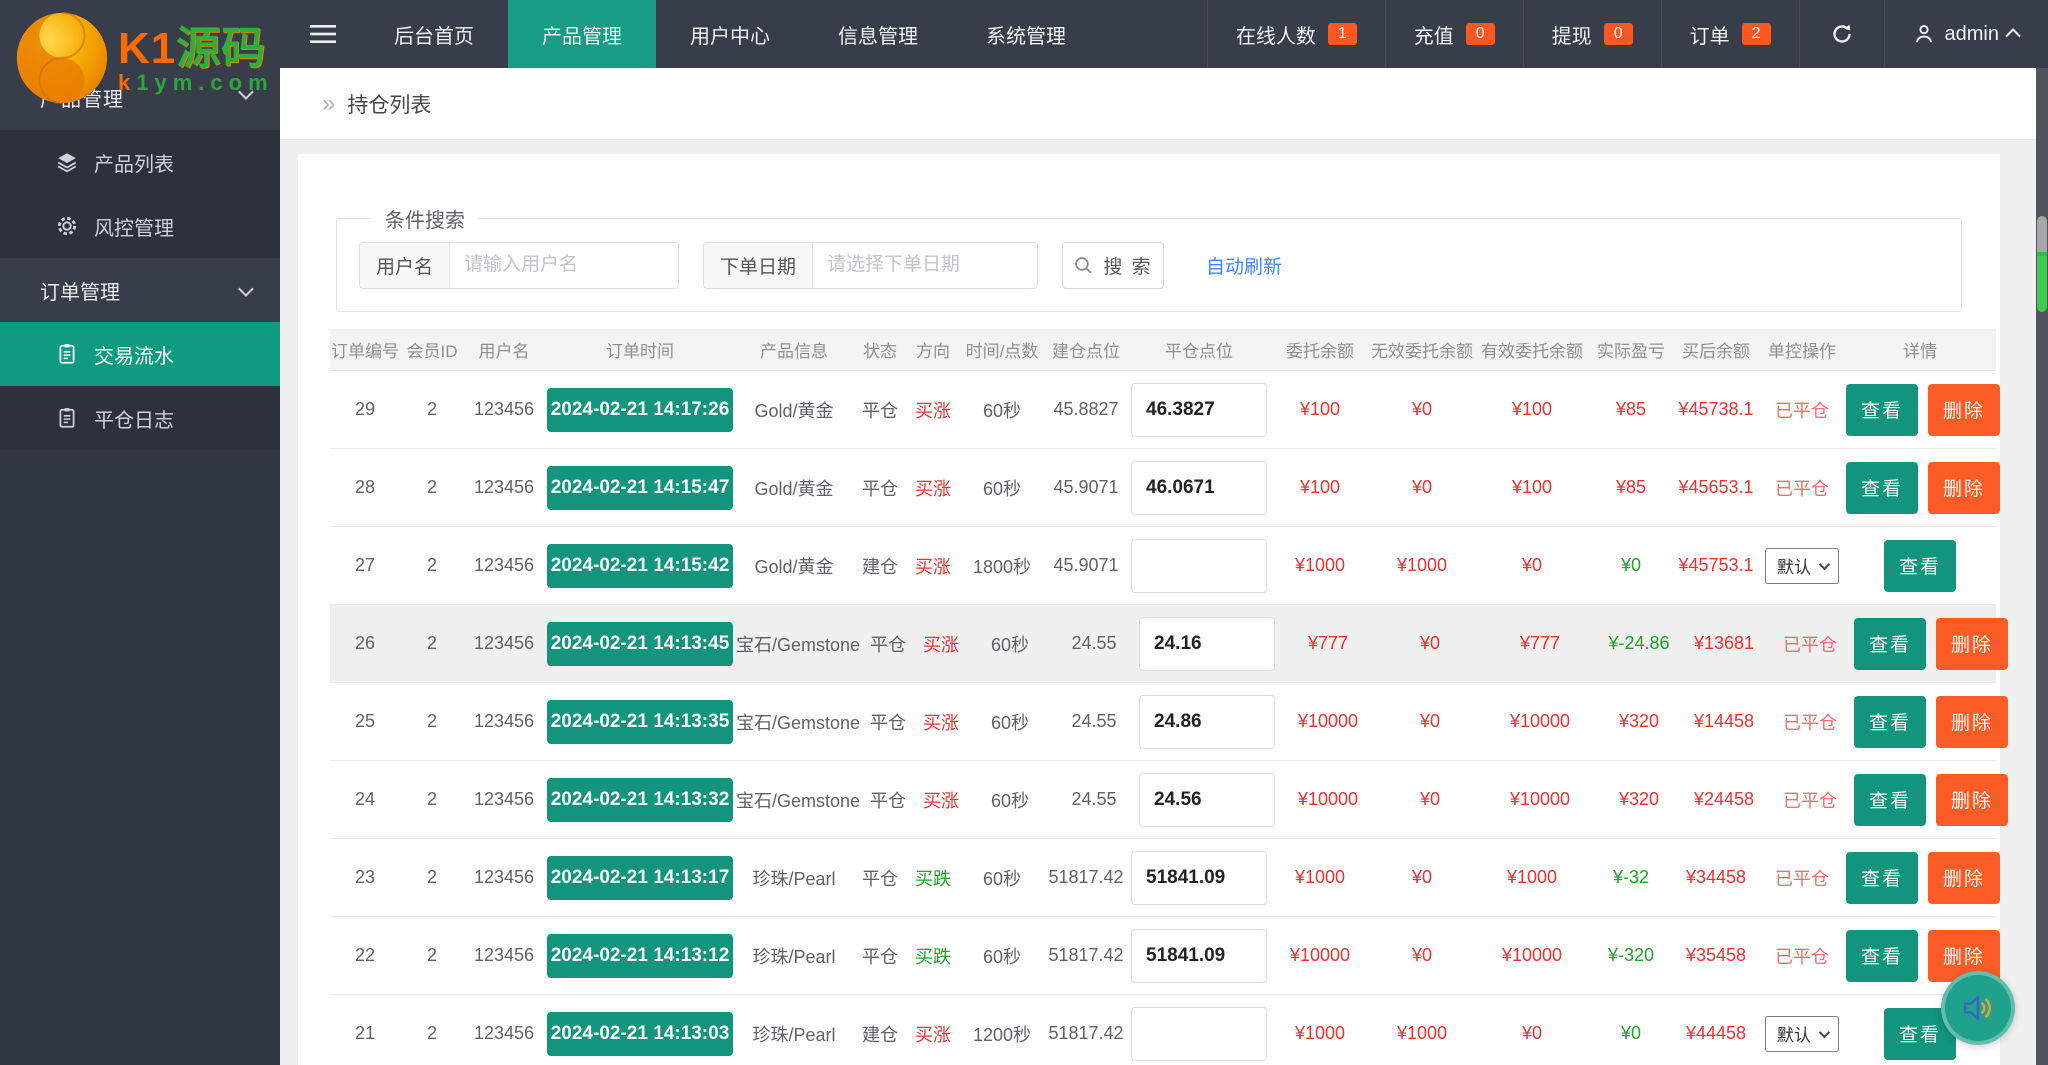 This screenshot has height=1065, width=2048. Describe the element at coordinates (1756, 34) in the screenshot. I see `status-badge: 2` at that location.